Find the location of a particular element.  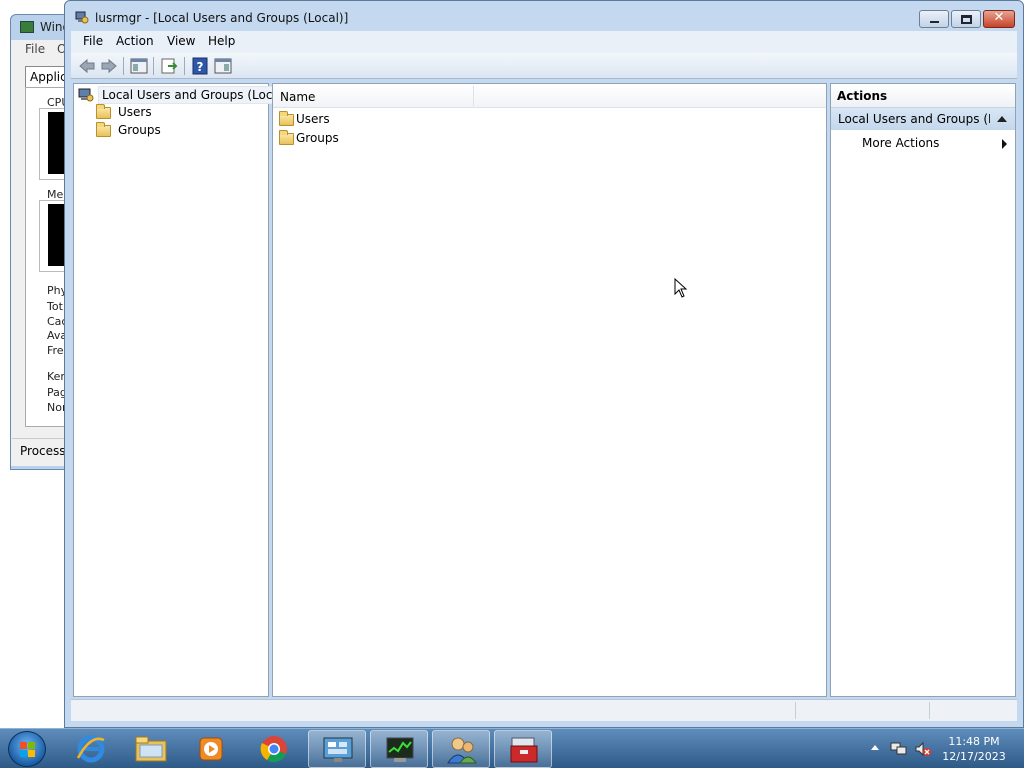

users-icon is located at coordinates (462, 750).